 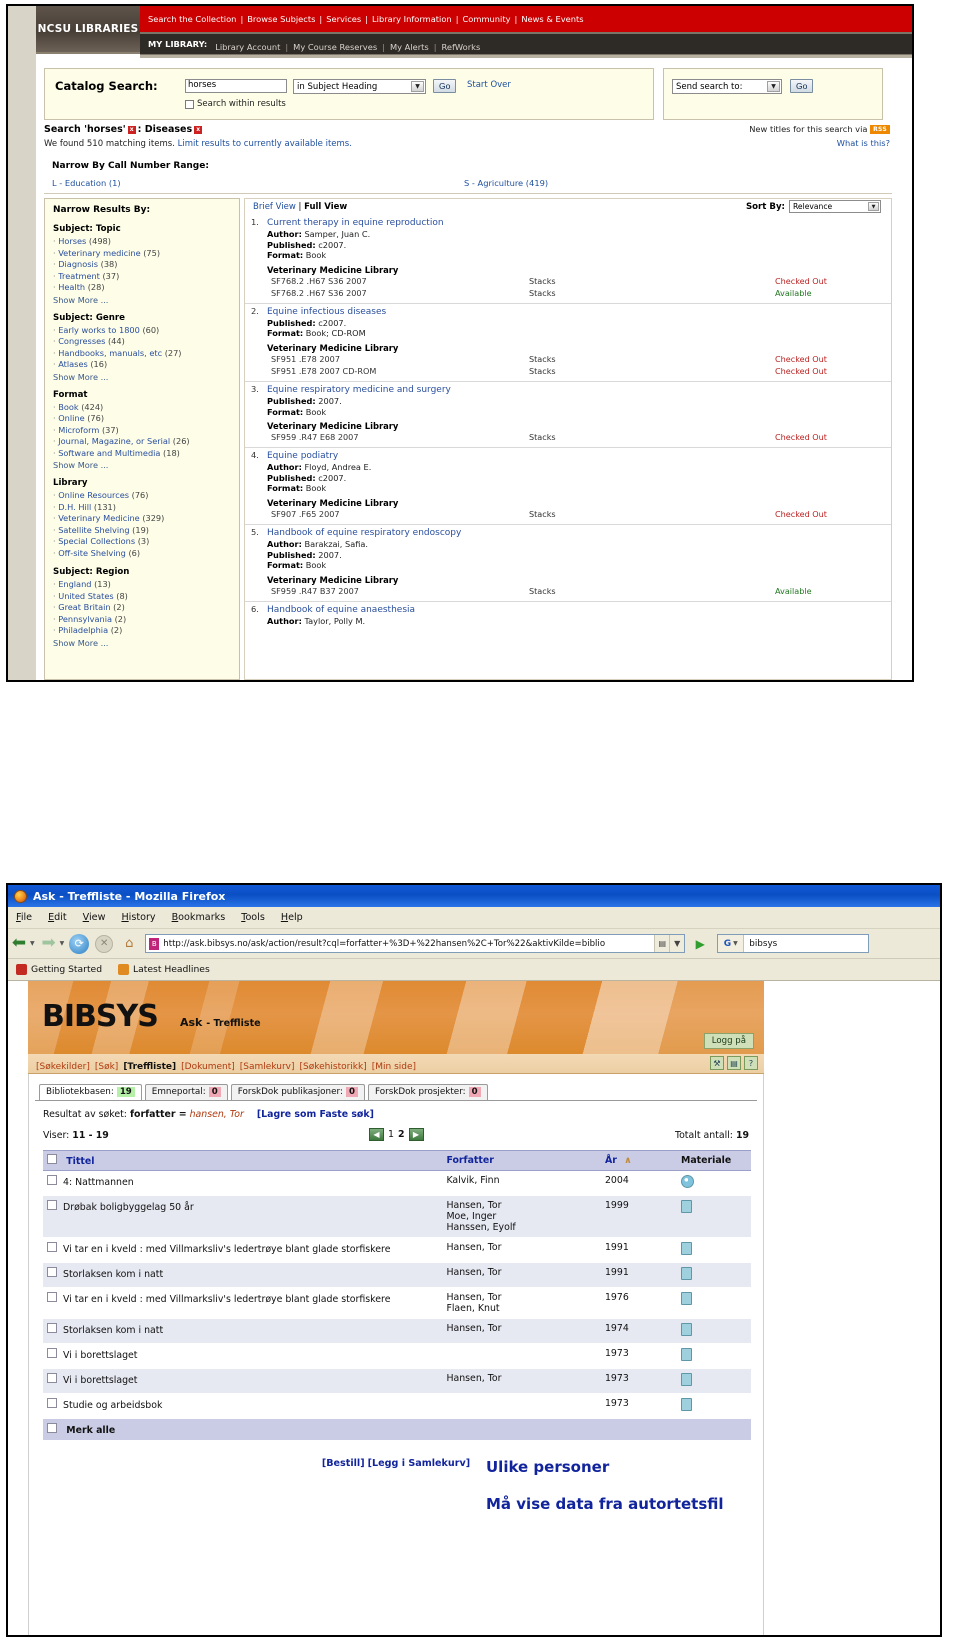 What do you see at coordinates (106, 1067) in the screenshot?
I see `bibsys-nav-item-1: [Søk]` at bounding box center [106, 1067].